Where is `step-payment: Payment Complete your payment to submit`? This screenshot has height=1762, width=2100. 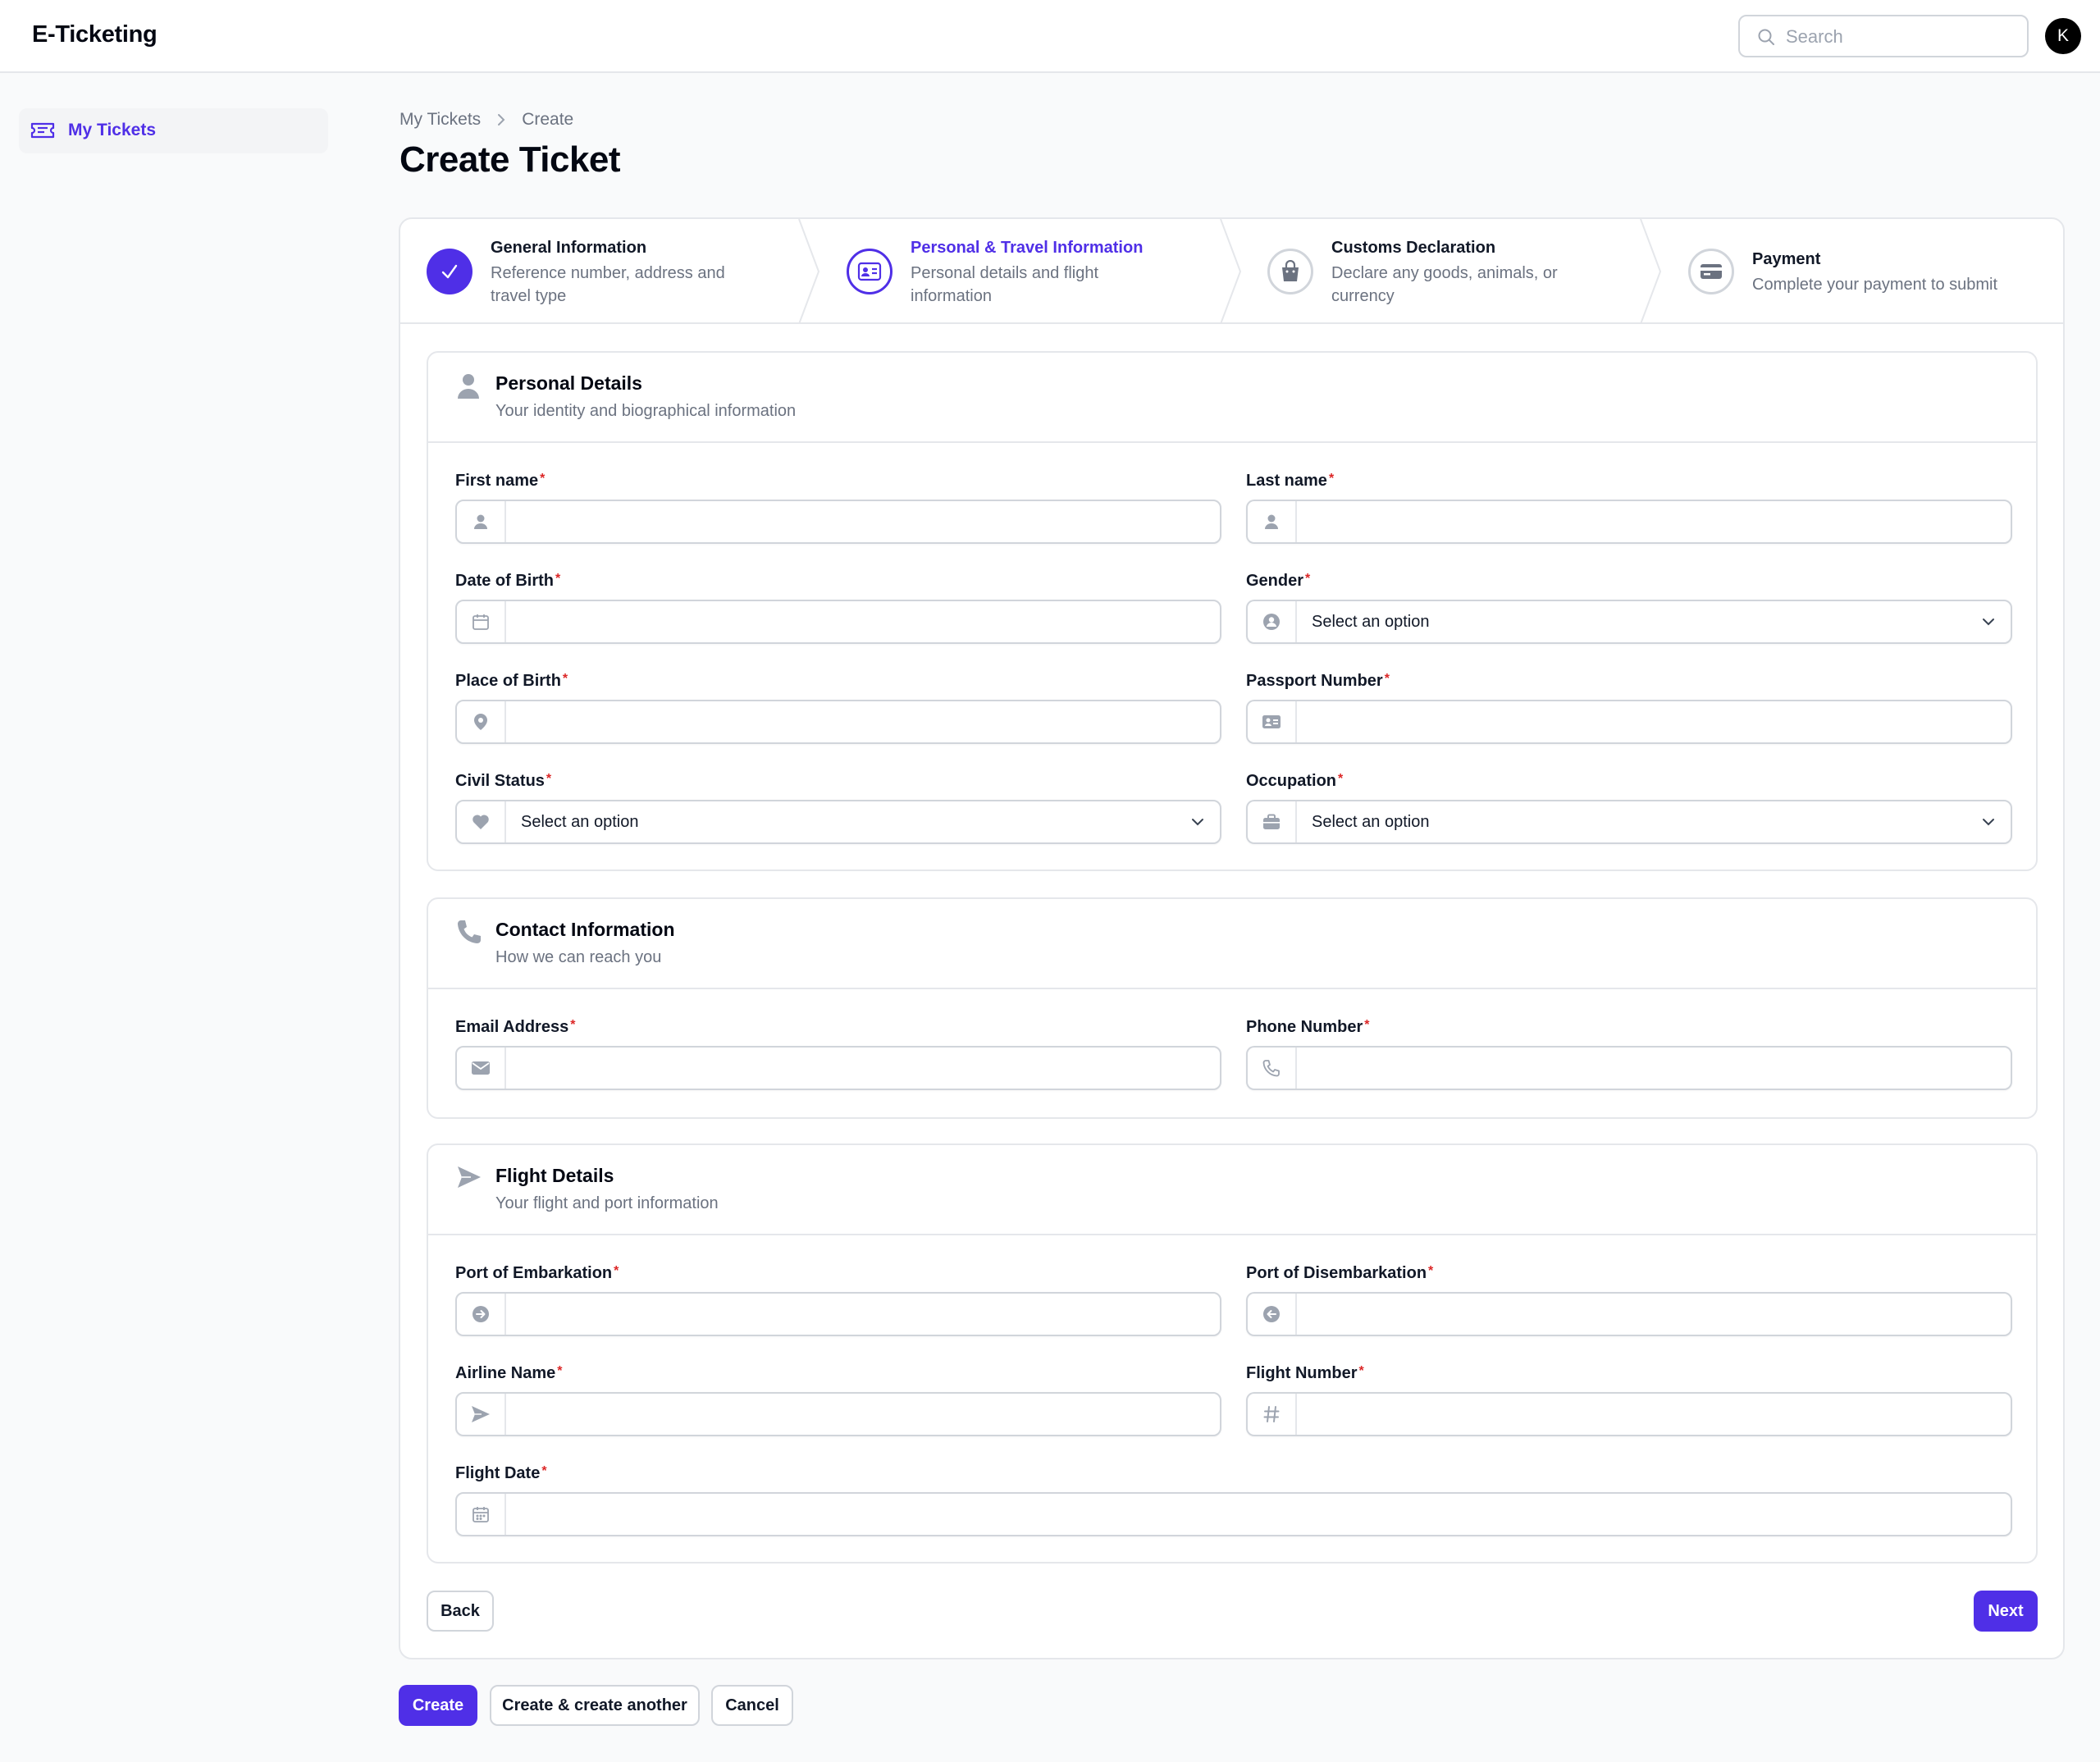
step-payment: Payment Complete your payment to submit is located at coordinates (1863, 271).